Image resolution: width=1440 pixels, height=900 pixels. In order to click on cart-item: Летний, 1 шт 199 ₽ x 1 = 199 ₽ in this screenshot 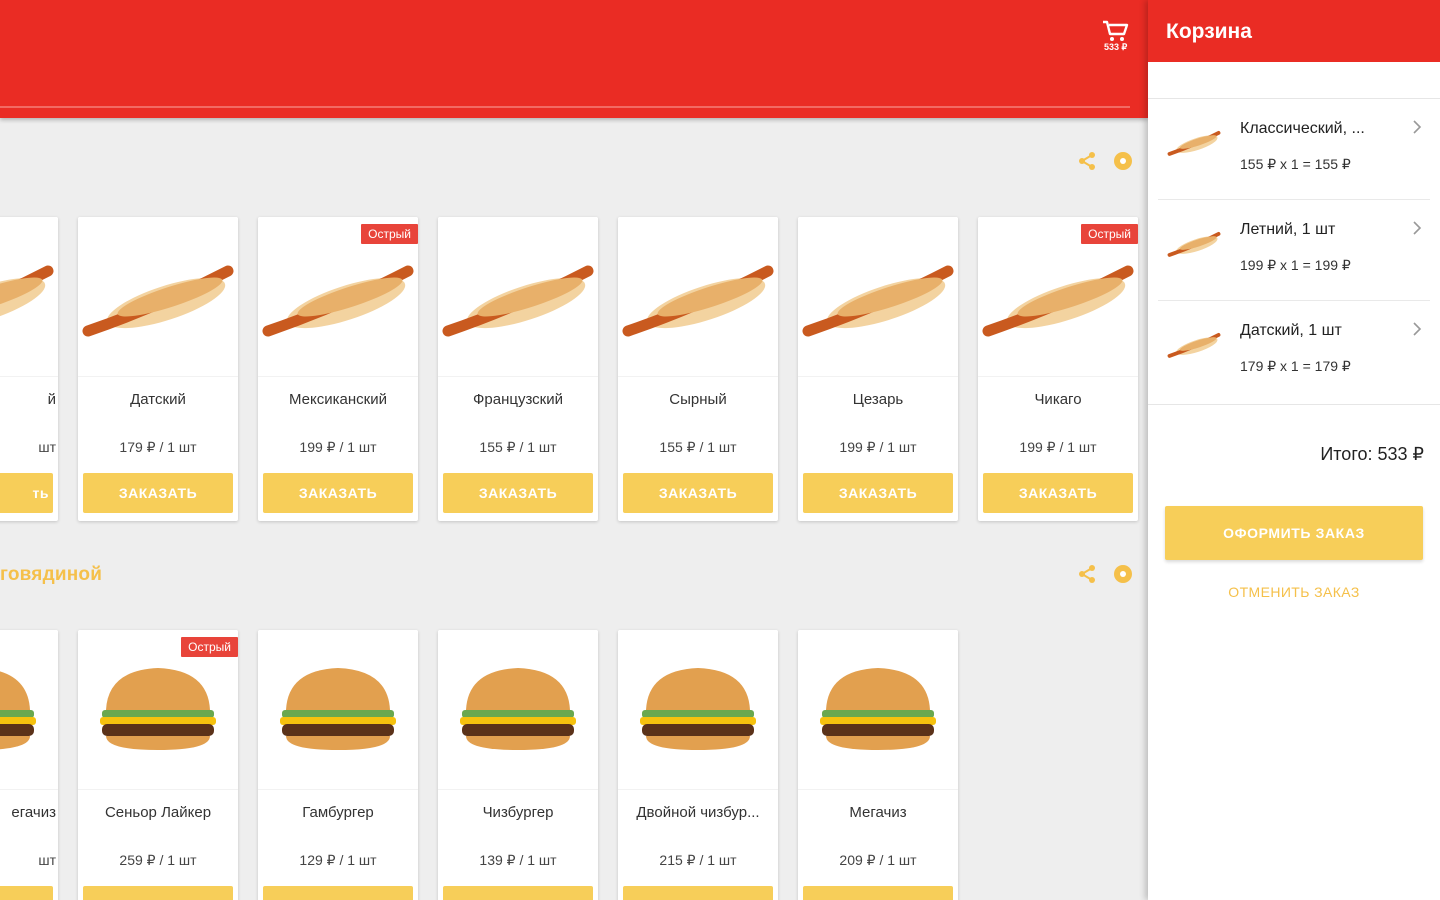, I will do `click(1294, 251)`.